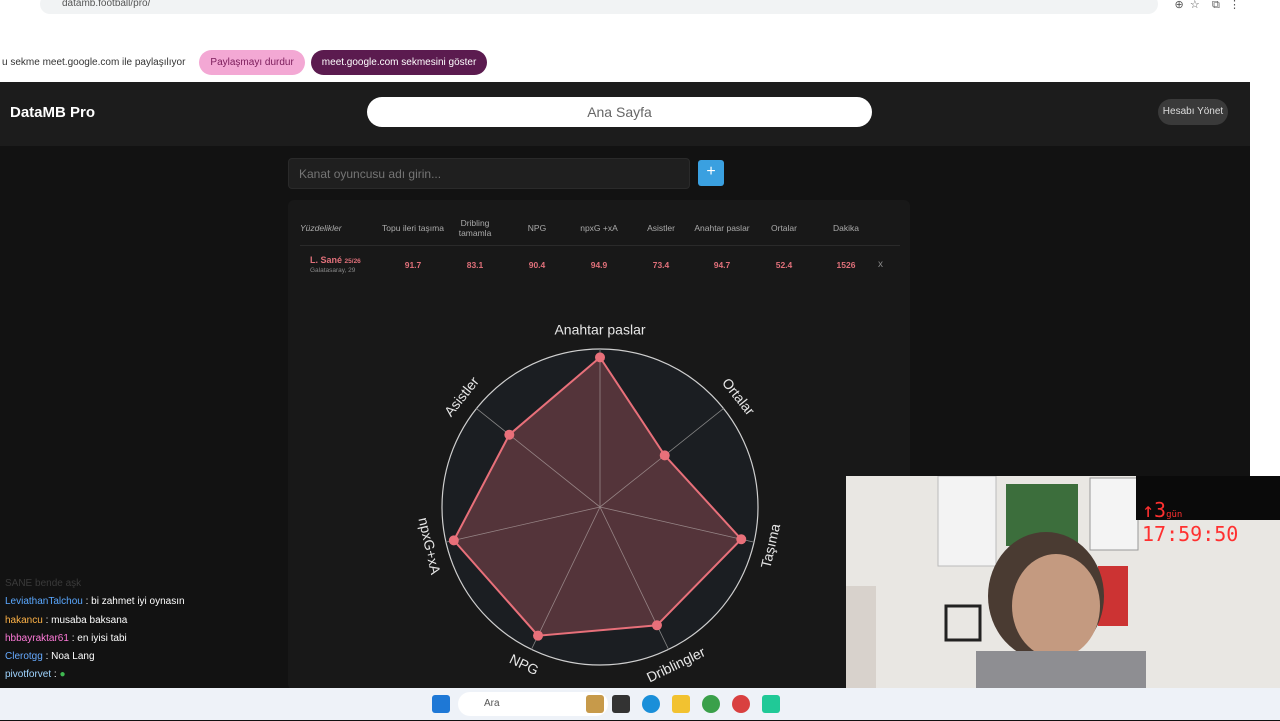  What do you see at coordinates (722, 228) in the screenshot?
I see `header-key-passes: Anahtar paslar` at bounding box center [722, 228].